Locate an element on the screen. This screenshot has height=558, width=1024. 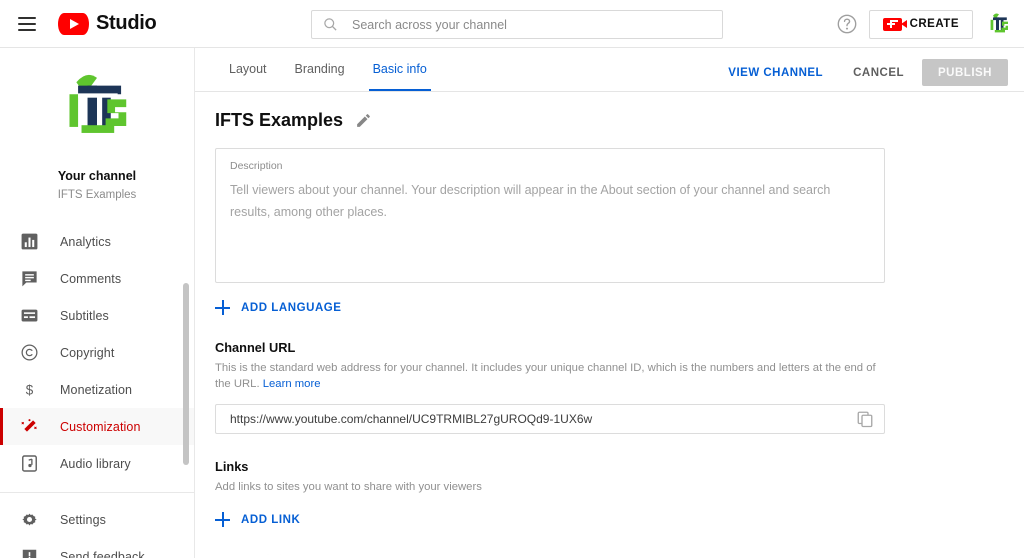
page-actions: VIEW CHANNEL CANCEL PUBLISH is located at coordinates (862, 72).